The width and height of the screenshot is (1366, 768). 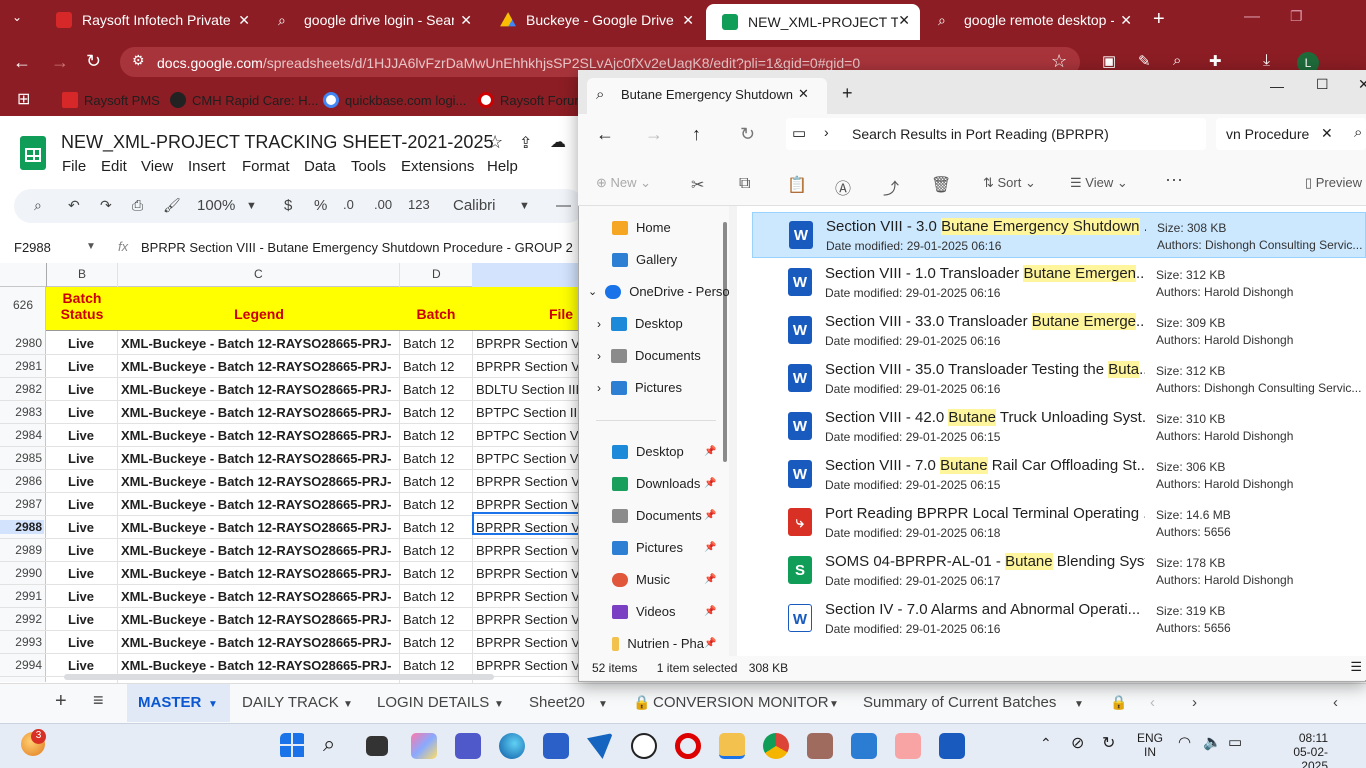 I want to click on delete-icon: 🗑, so click(x=941, y=185).